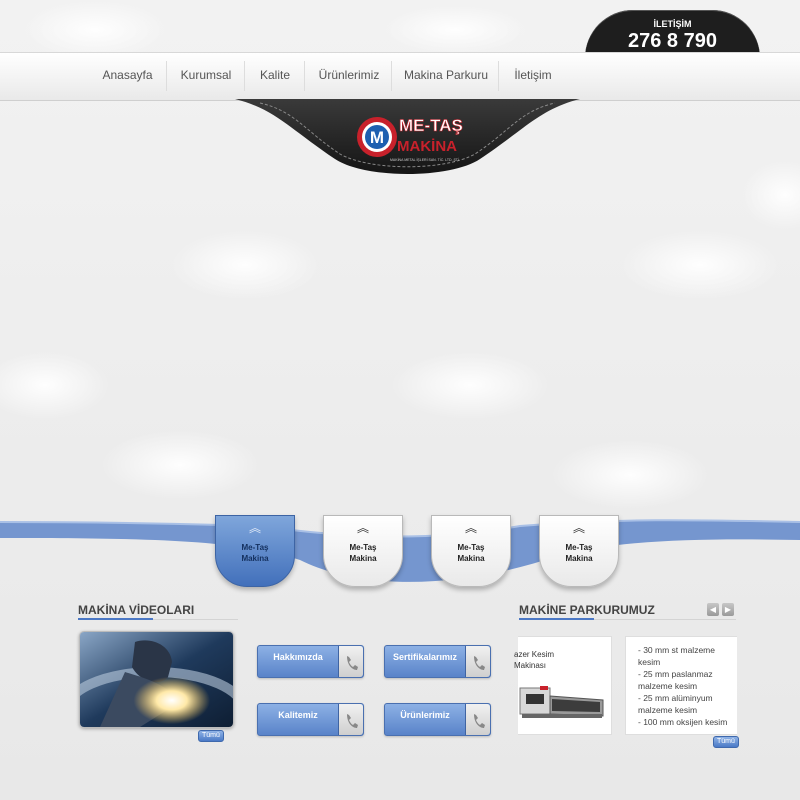 The image size is (800, 800). What do you see at coordinates (424, 159) in the screenshot?
I see `logo-subtitle: MAKİNA METAL İŞLERİ SAN. TİC. LTD. ŞTİ` at bounding box center [424, 159].